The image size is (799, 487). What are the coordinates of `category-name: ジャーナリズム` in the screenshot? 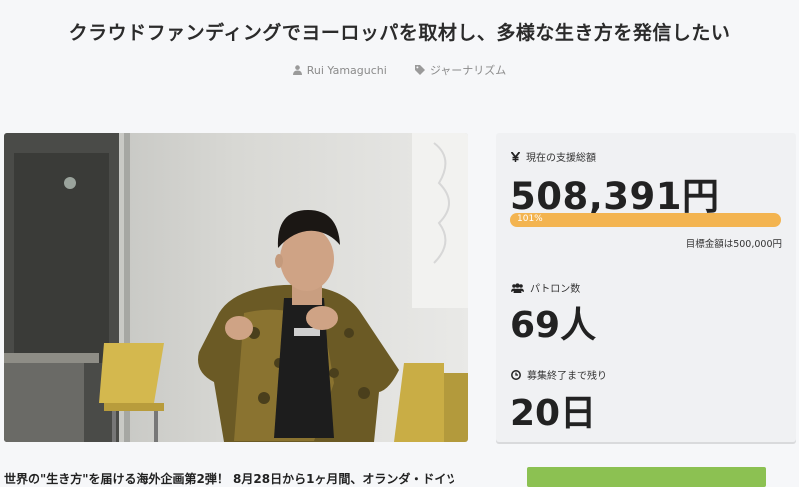 It's located at (468, 70).